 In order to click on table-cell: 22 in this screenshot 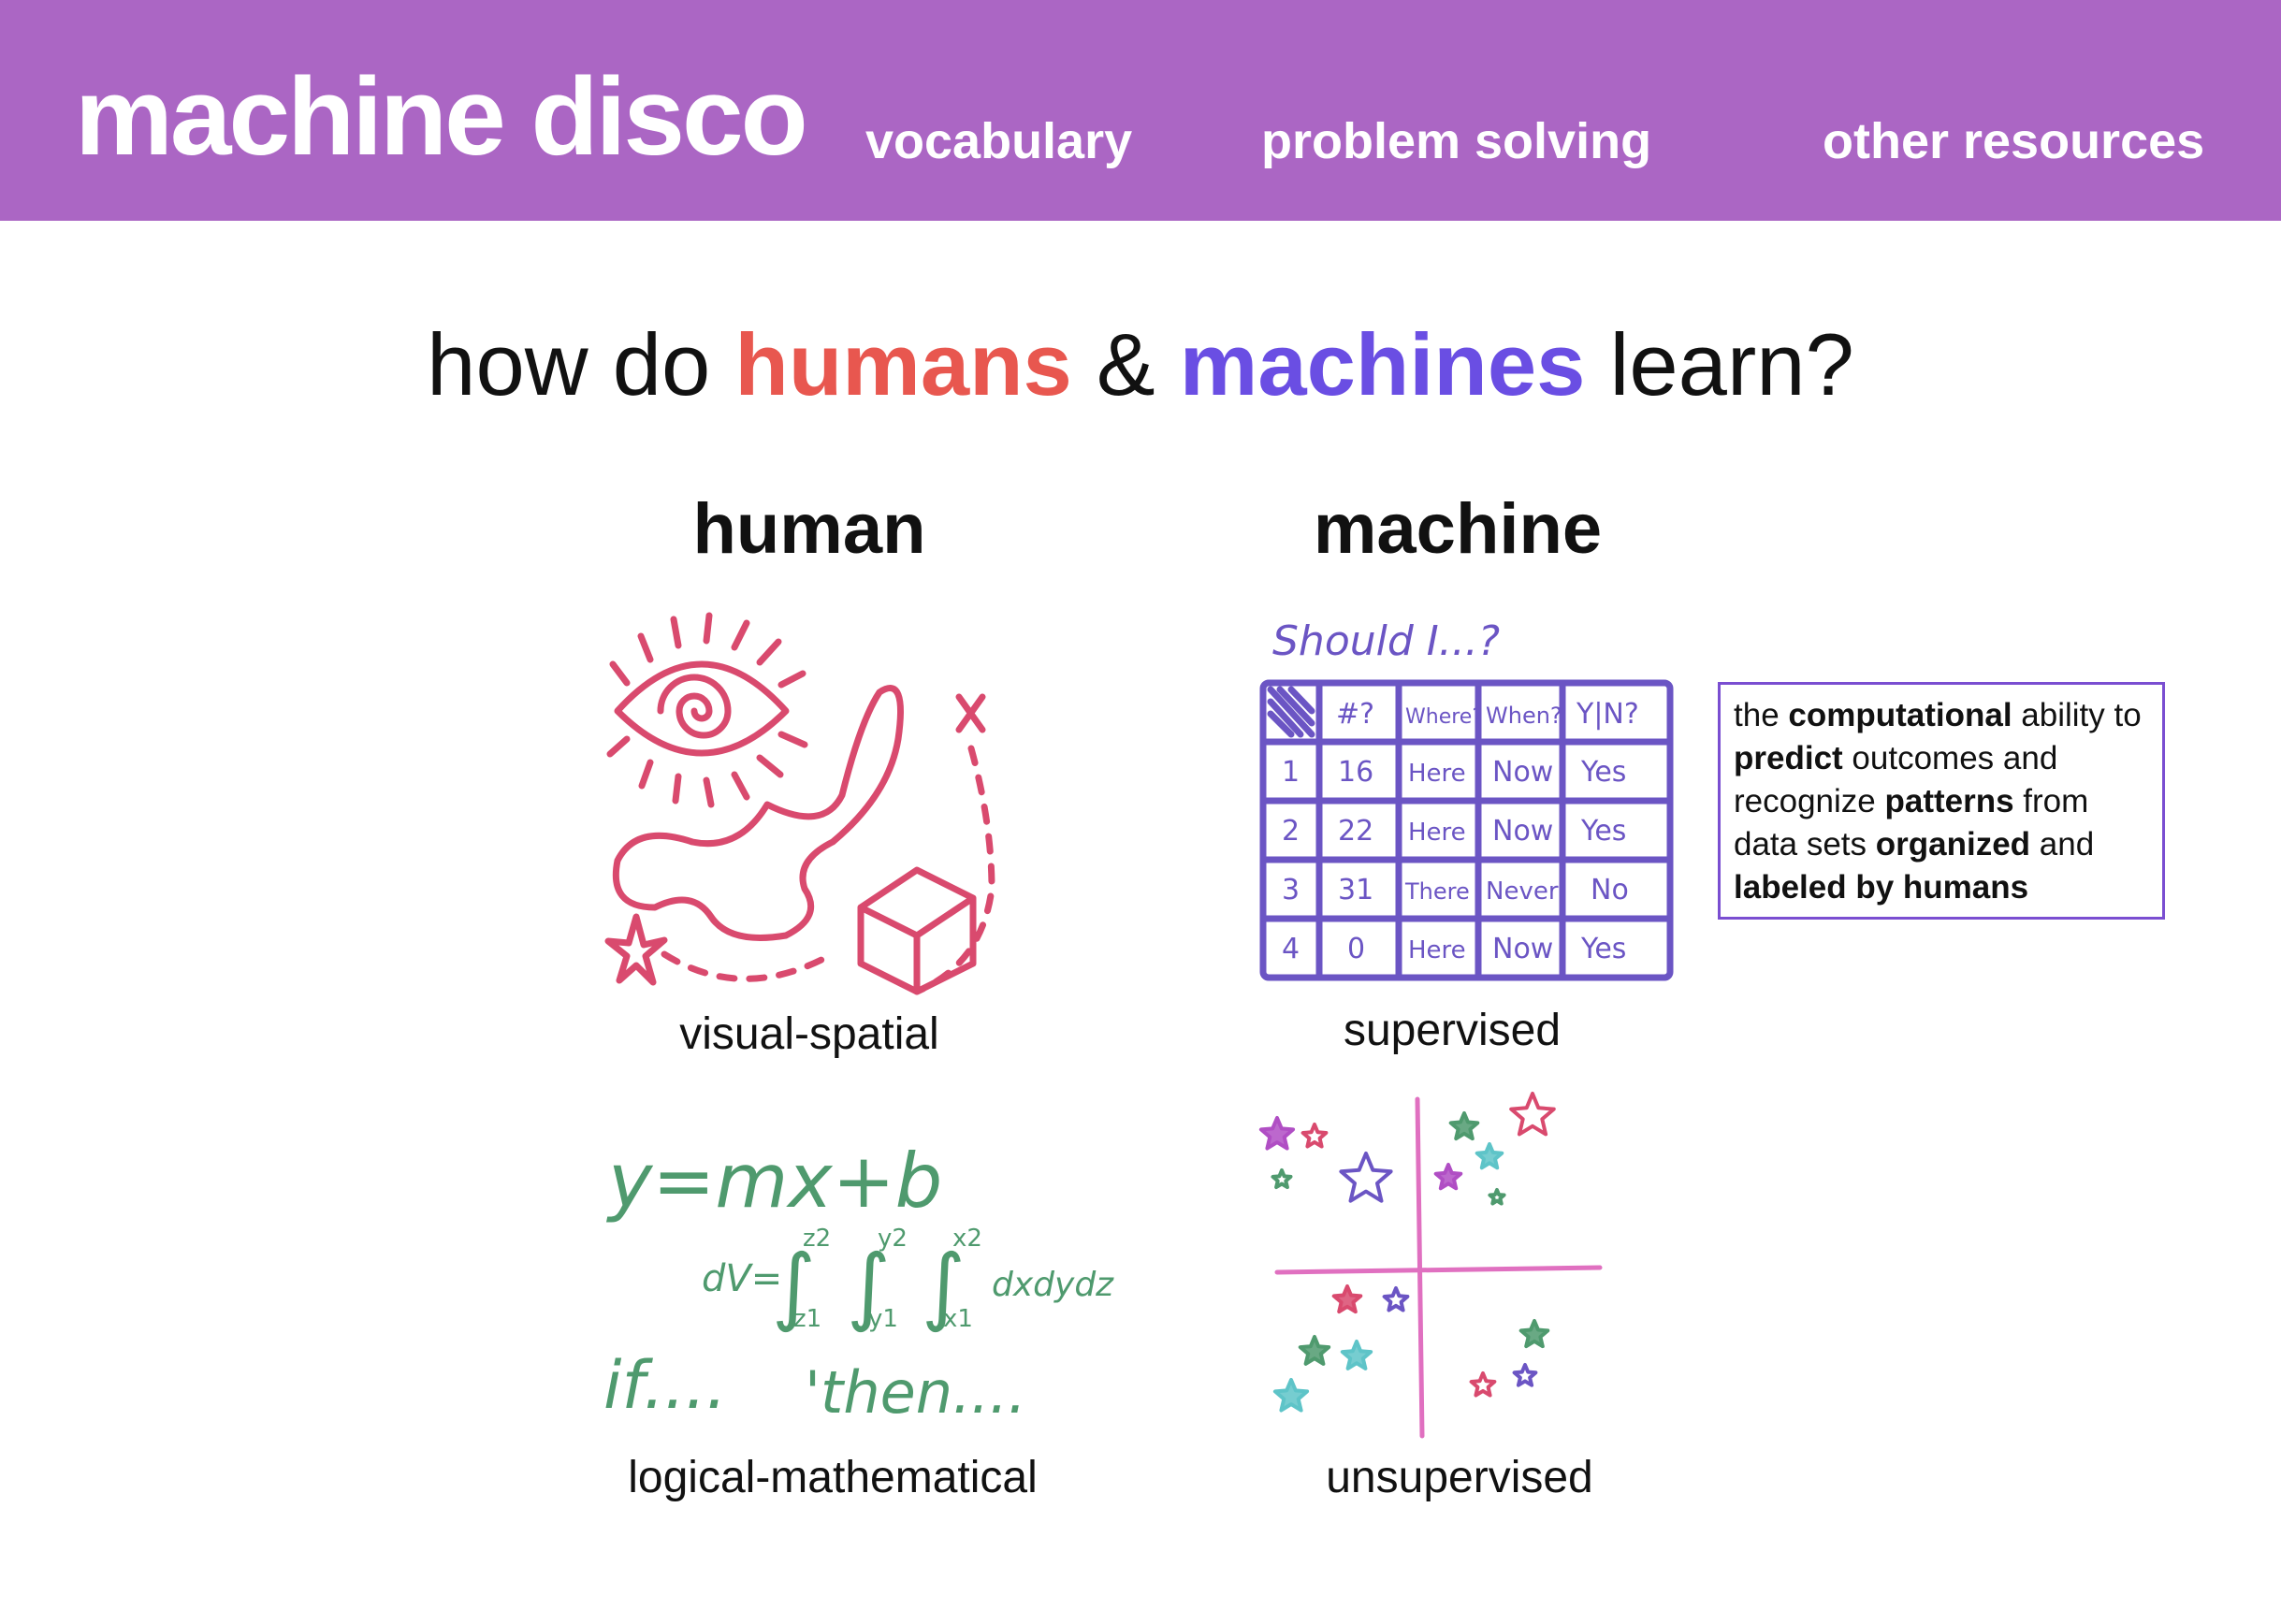, I will do `click(1355, 831)`.